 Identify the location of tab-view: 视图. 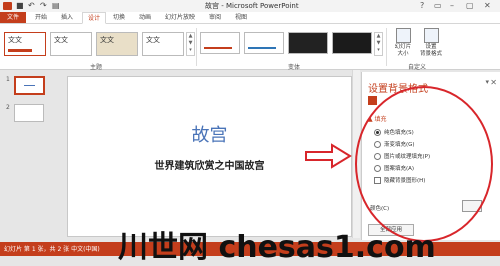
(241, 17).